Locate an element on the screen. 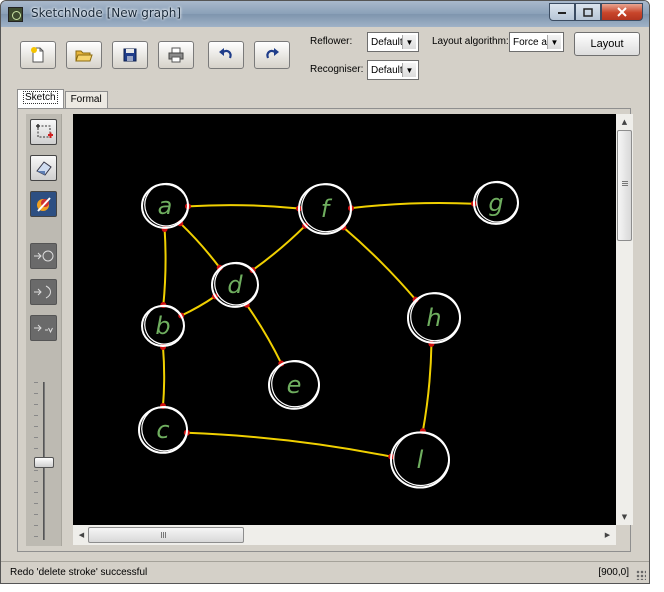 This screenshot has width=664, height=592. title-bar: SketchNode [New graph] is located at coordinates (325, 14).